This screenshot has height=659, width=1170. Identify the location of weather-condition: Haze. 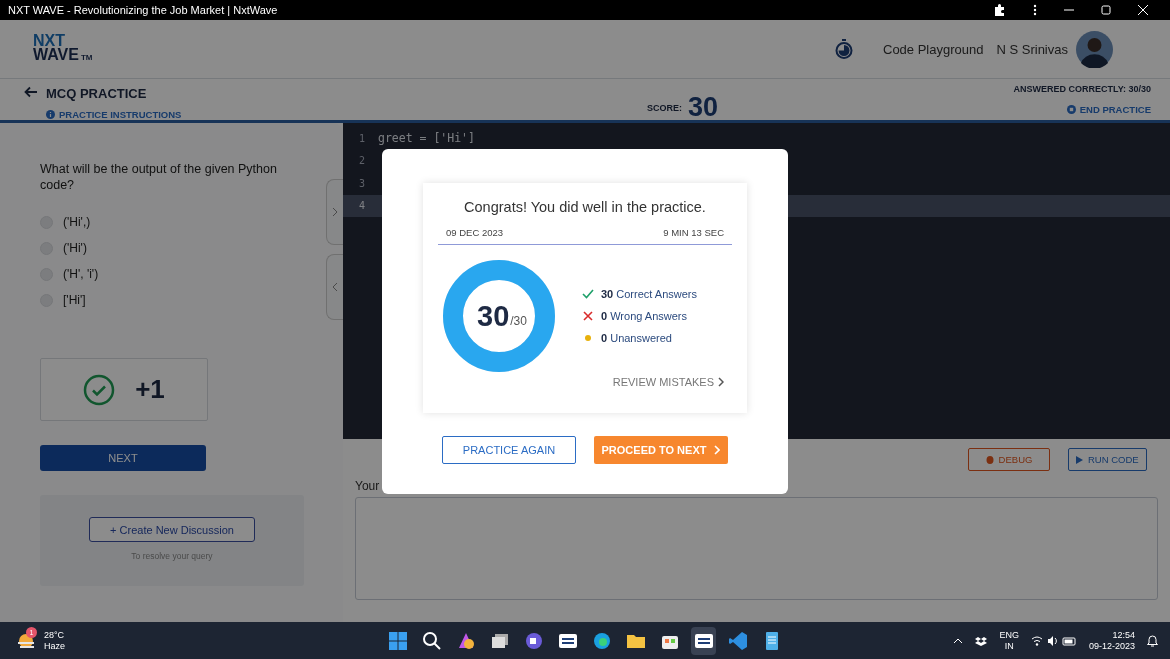
(54, 646).